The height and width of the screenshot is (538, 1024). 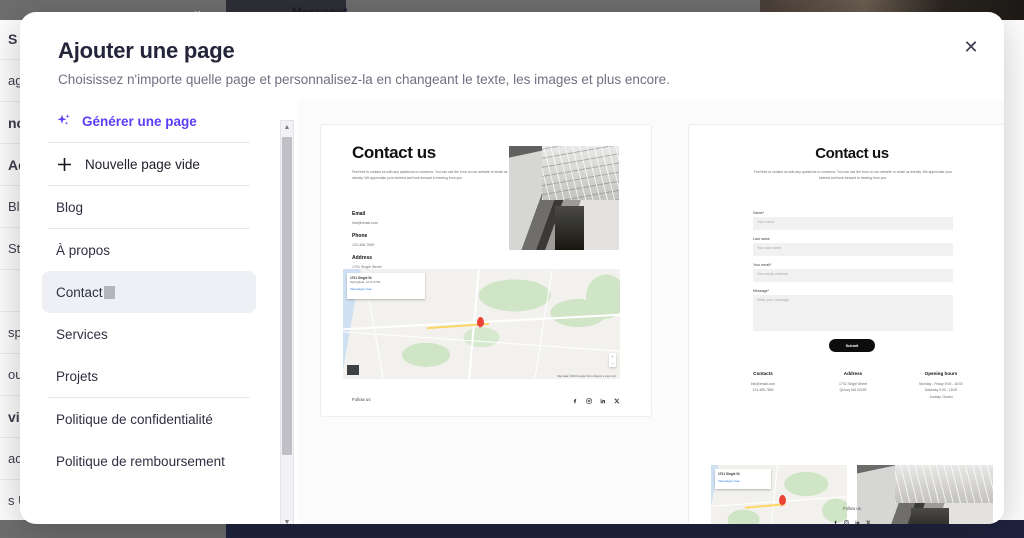 I want to click on sidebar-item-label: À propos, so click(x=83, y=250).